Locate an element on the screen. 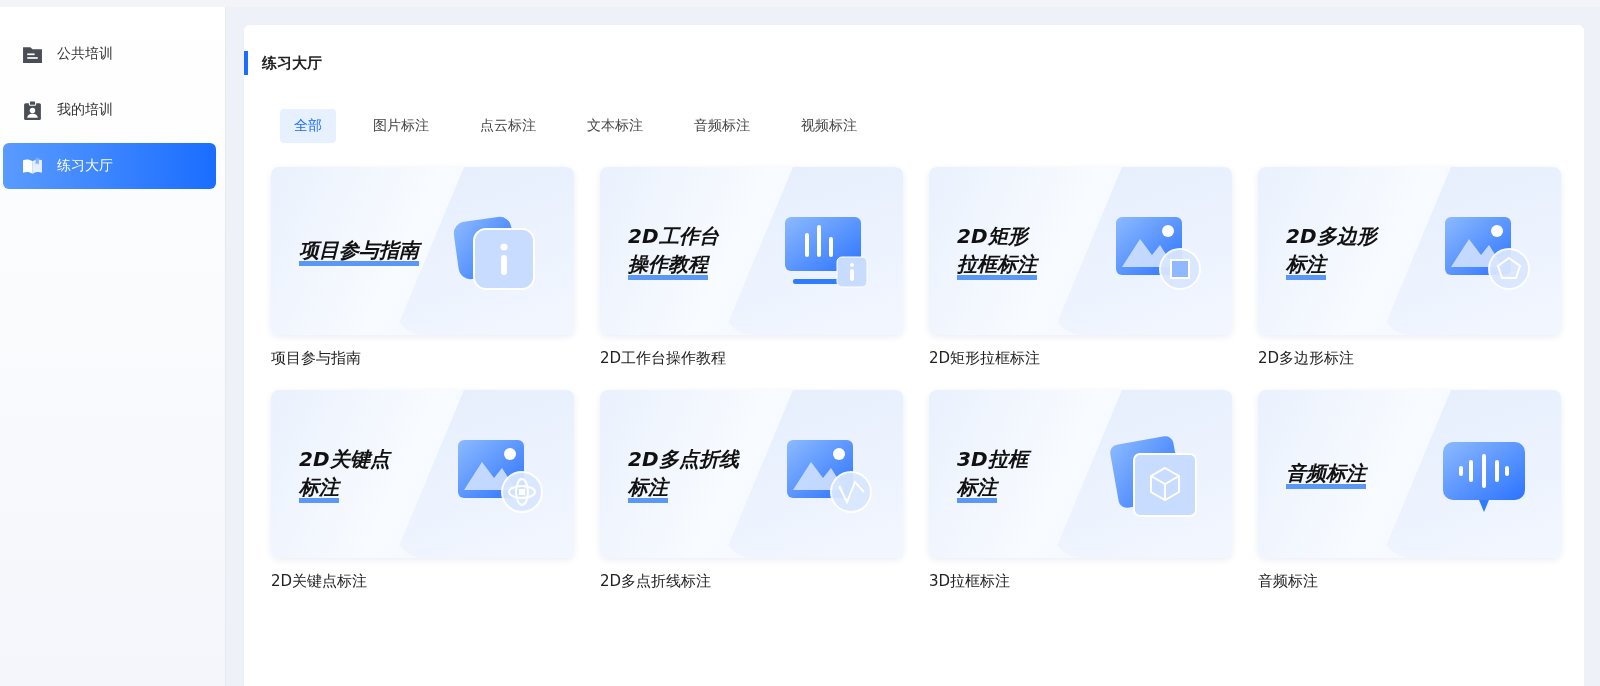  course-cover: 2D关键点 标注 is located at coordinates (422, 474).